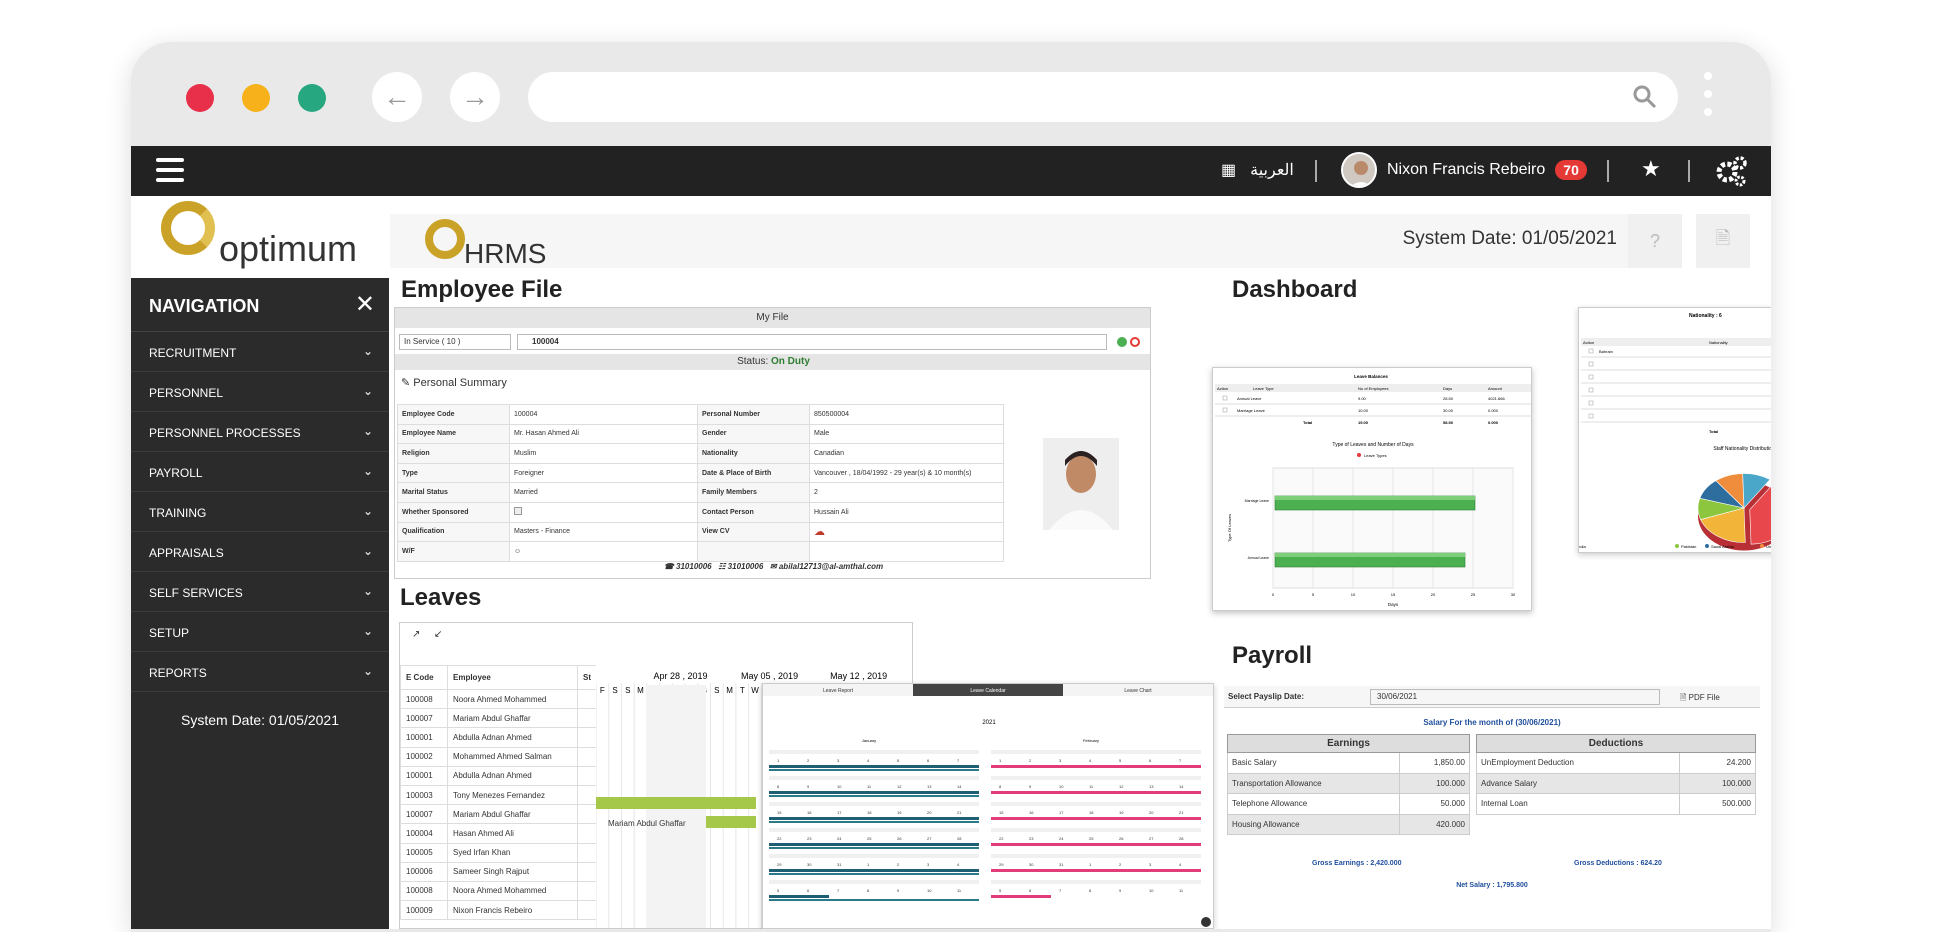 This screenshot has height=932, width=1935. Describe the element at coordinates (603, 434) in the screenshot. I see `field-value: Mr. Hasan Ahmed Ali` at that location.